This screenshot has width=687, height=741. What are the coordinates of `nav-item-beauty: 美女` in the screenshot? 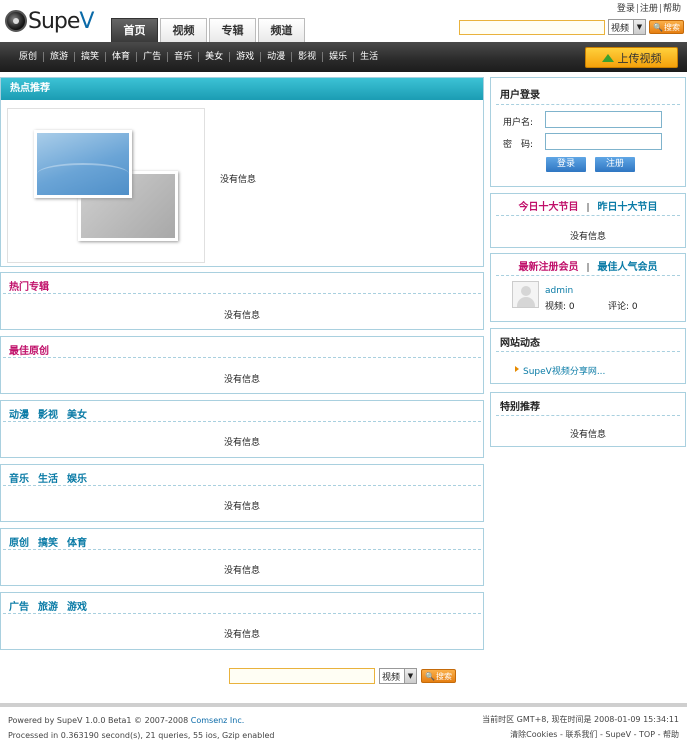 It's located at (215, 57).